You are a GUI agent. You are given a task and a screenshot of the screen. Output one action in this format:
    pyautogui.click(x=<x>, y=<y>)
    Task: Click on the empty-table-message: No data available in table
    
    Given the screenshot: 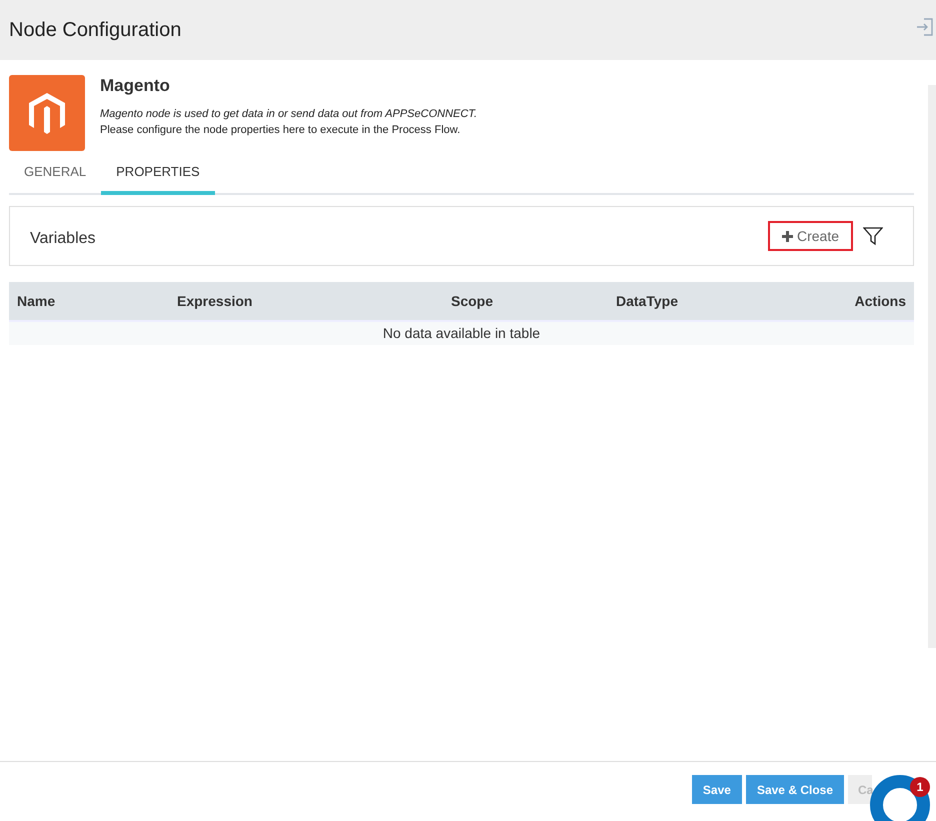 What is the action you would take?
    pyautogui.click(x=461, y=333)
    